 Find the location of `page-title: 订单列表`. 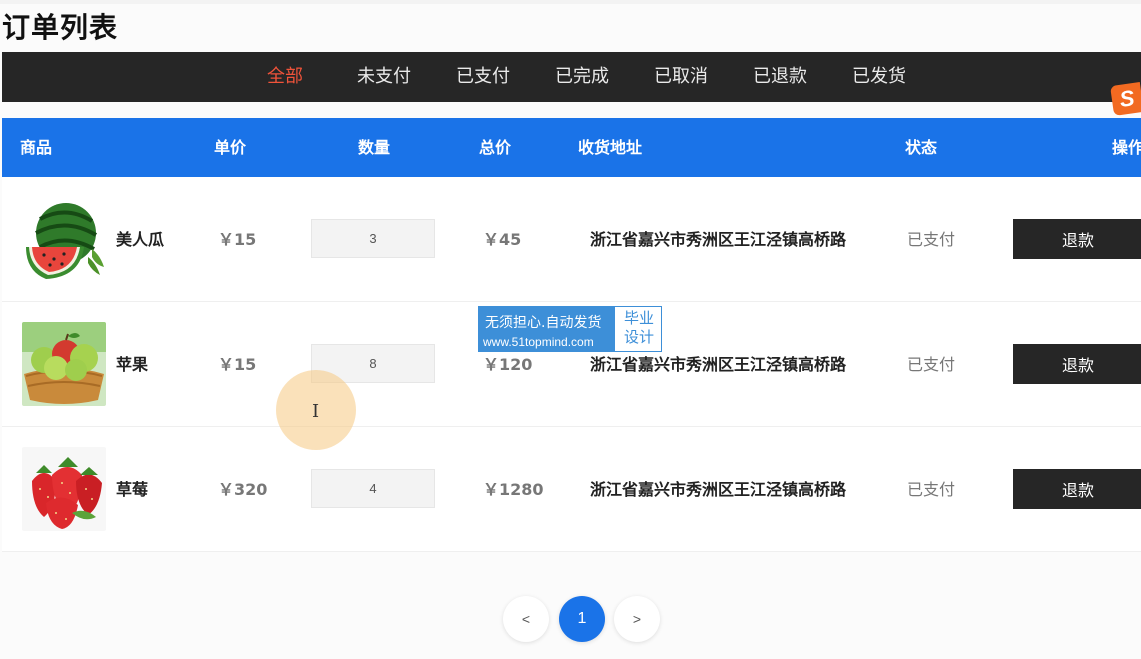

page-title: 订单列表 is located at coordinates (60, 27).